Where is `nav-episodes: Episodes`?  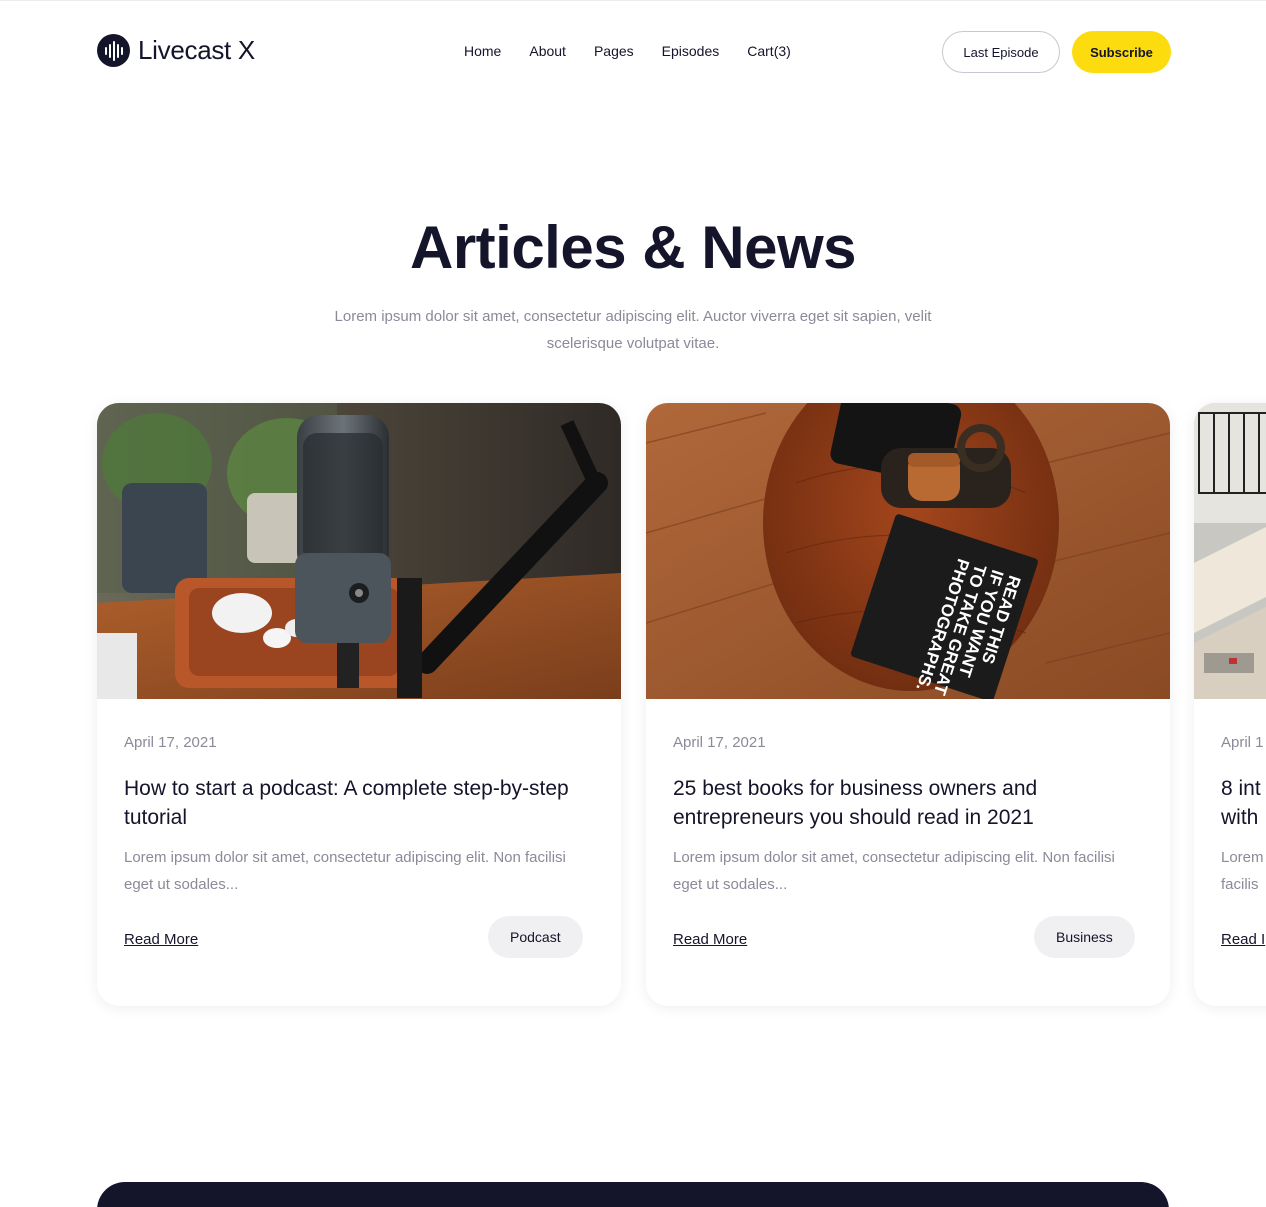
nav-episodes: Episodes is located at coordinates (691, 51).